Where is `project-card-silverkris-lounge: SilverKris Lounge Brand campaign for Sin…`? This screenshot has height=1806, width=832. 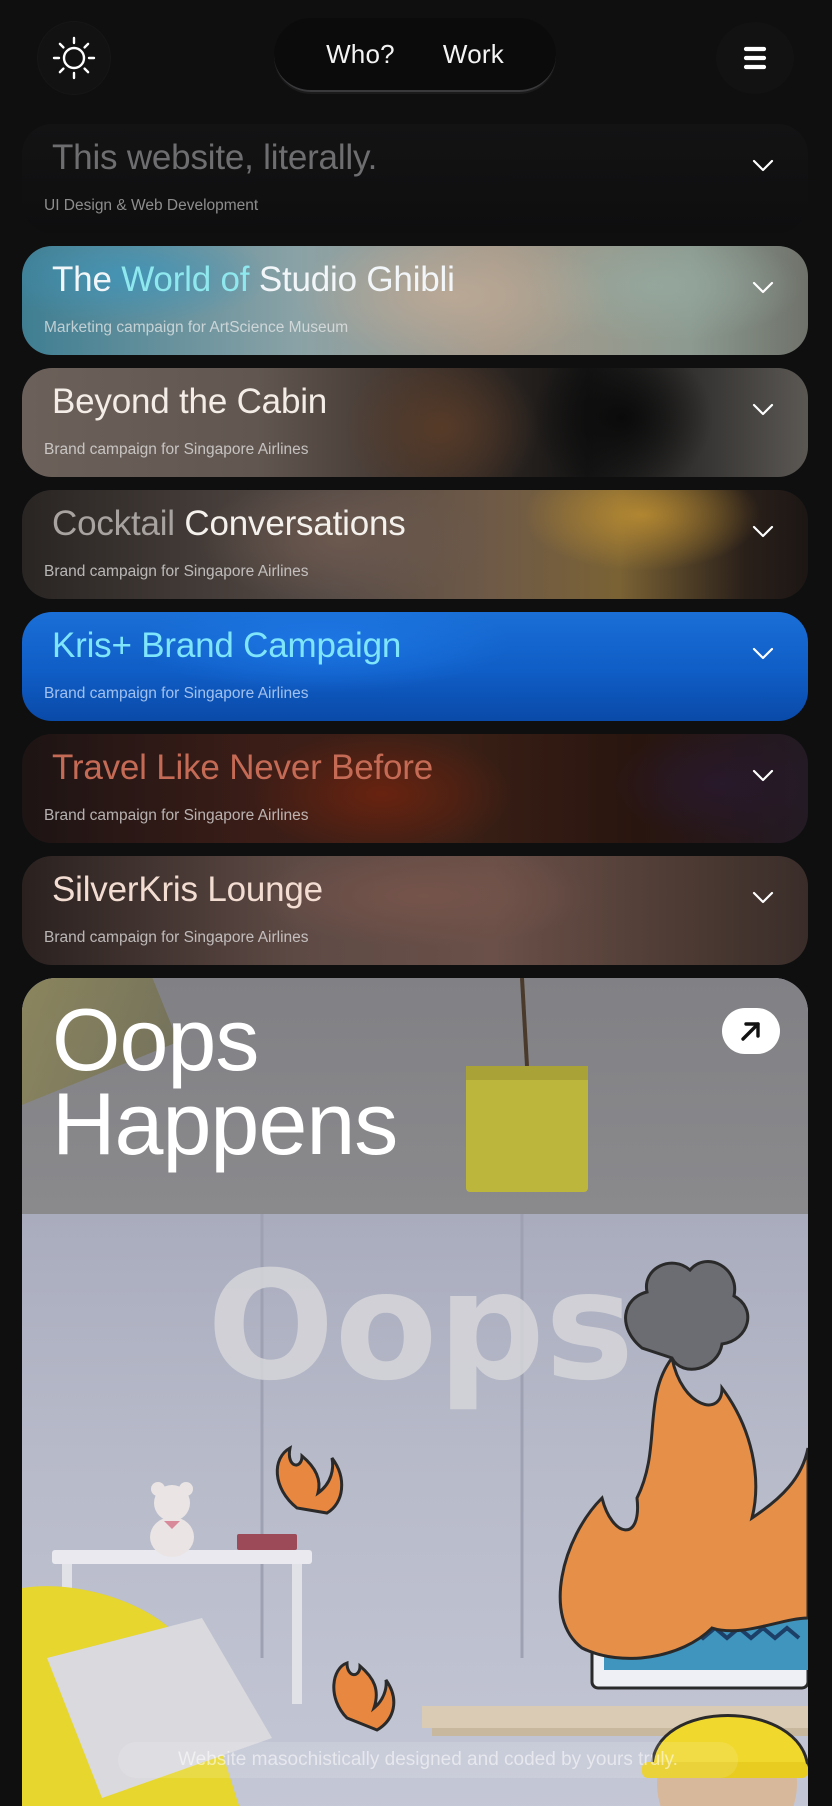
project-card-silverkris-lounge: SilverKris Lounge Brand campaign for Sin… is located at coordinates (415, 910).